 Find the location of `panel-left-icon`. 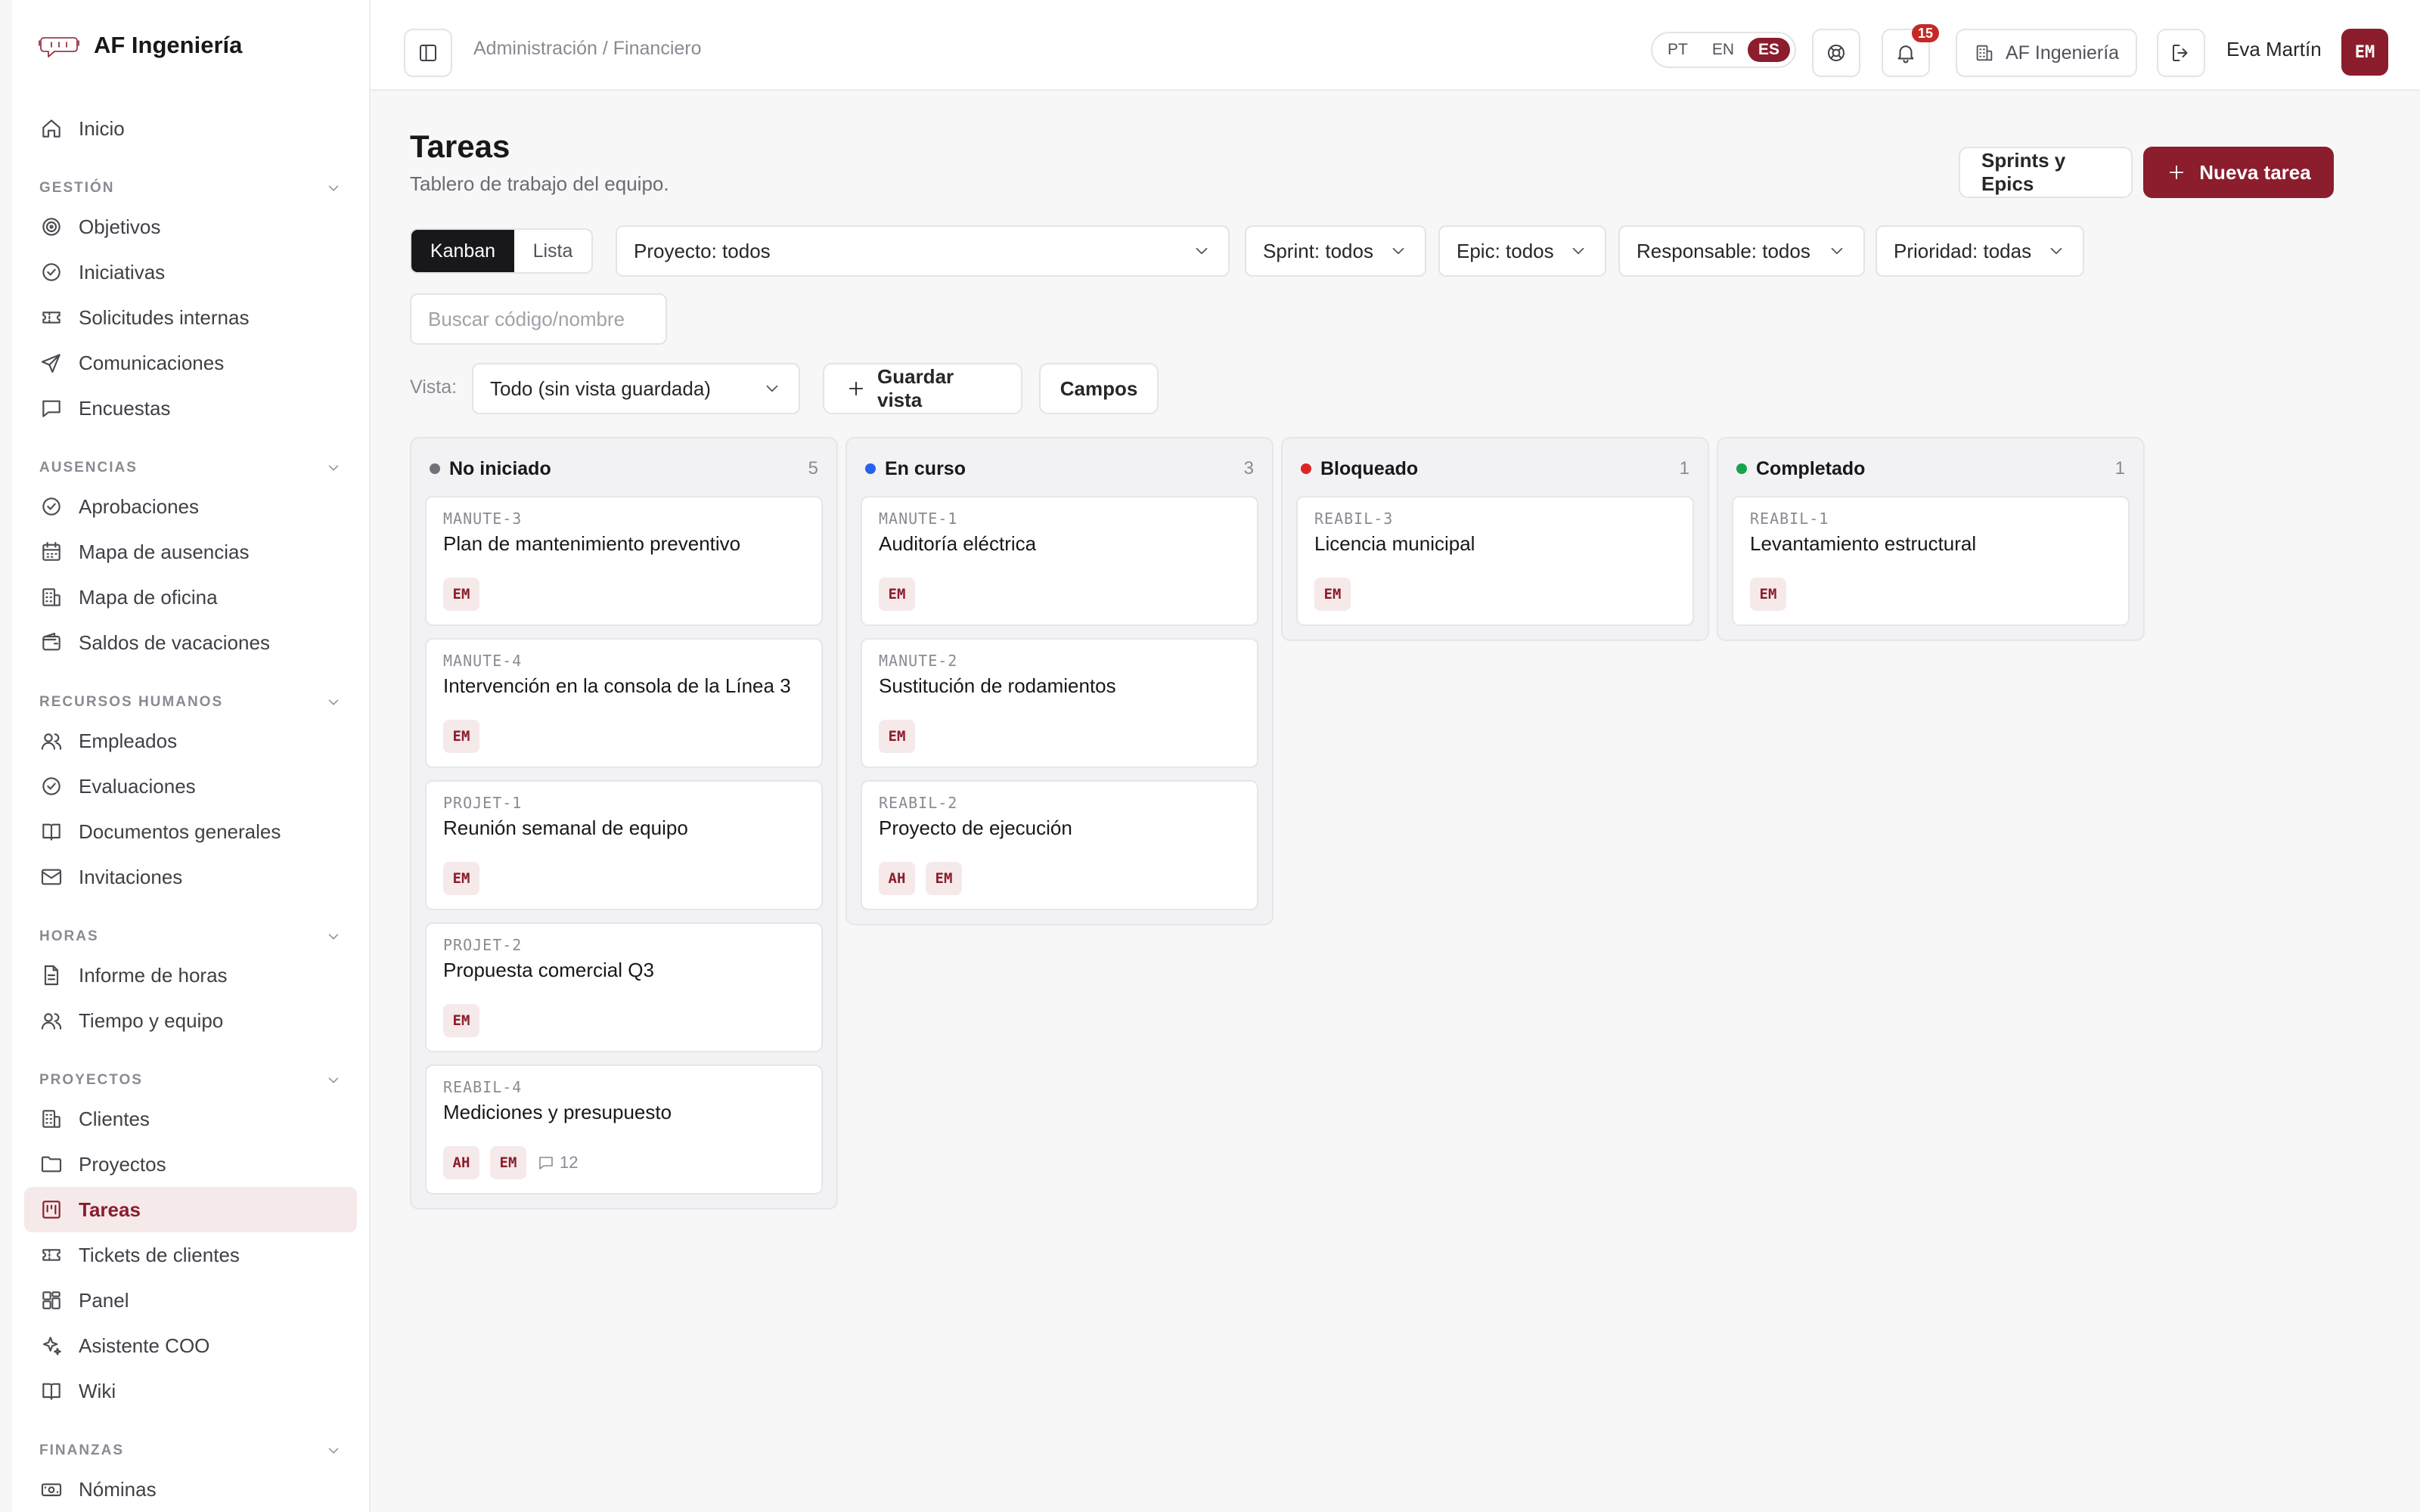

panel-left-icon is located at coordinates (428, 53).